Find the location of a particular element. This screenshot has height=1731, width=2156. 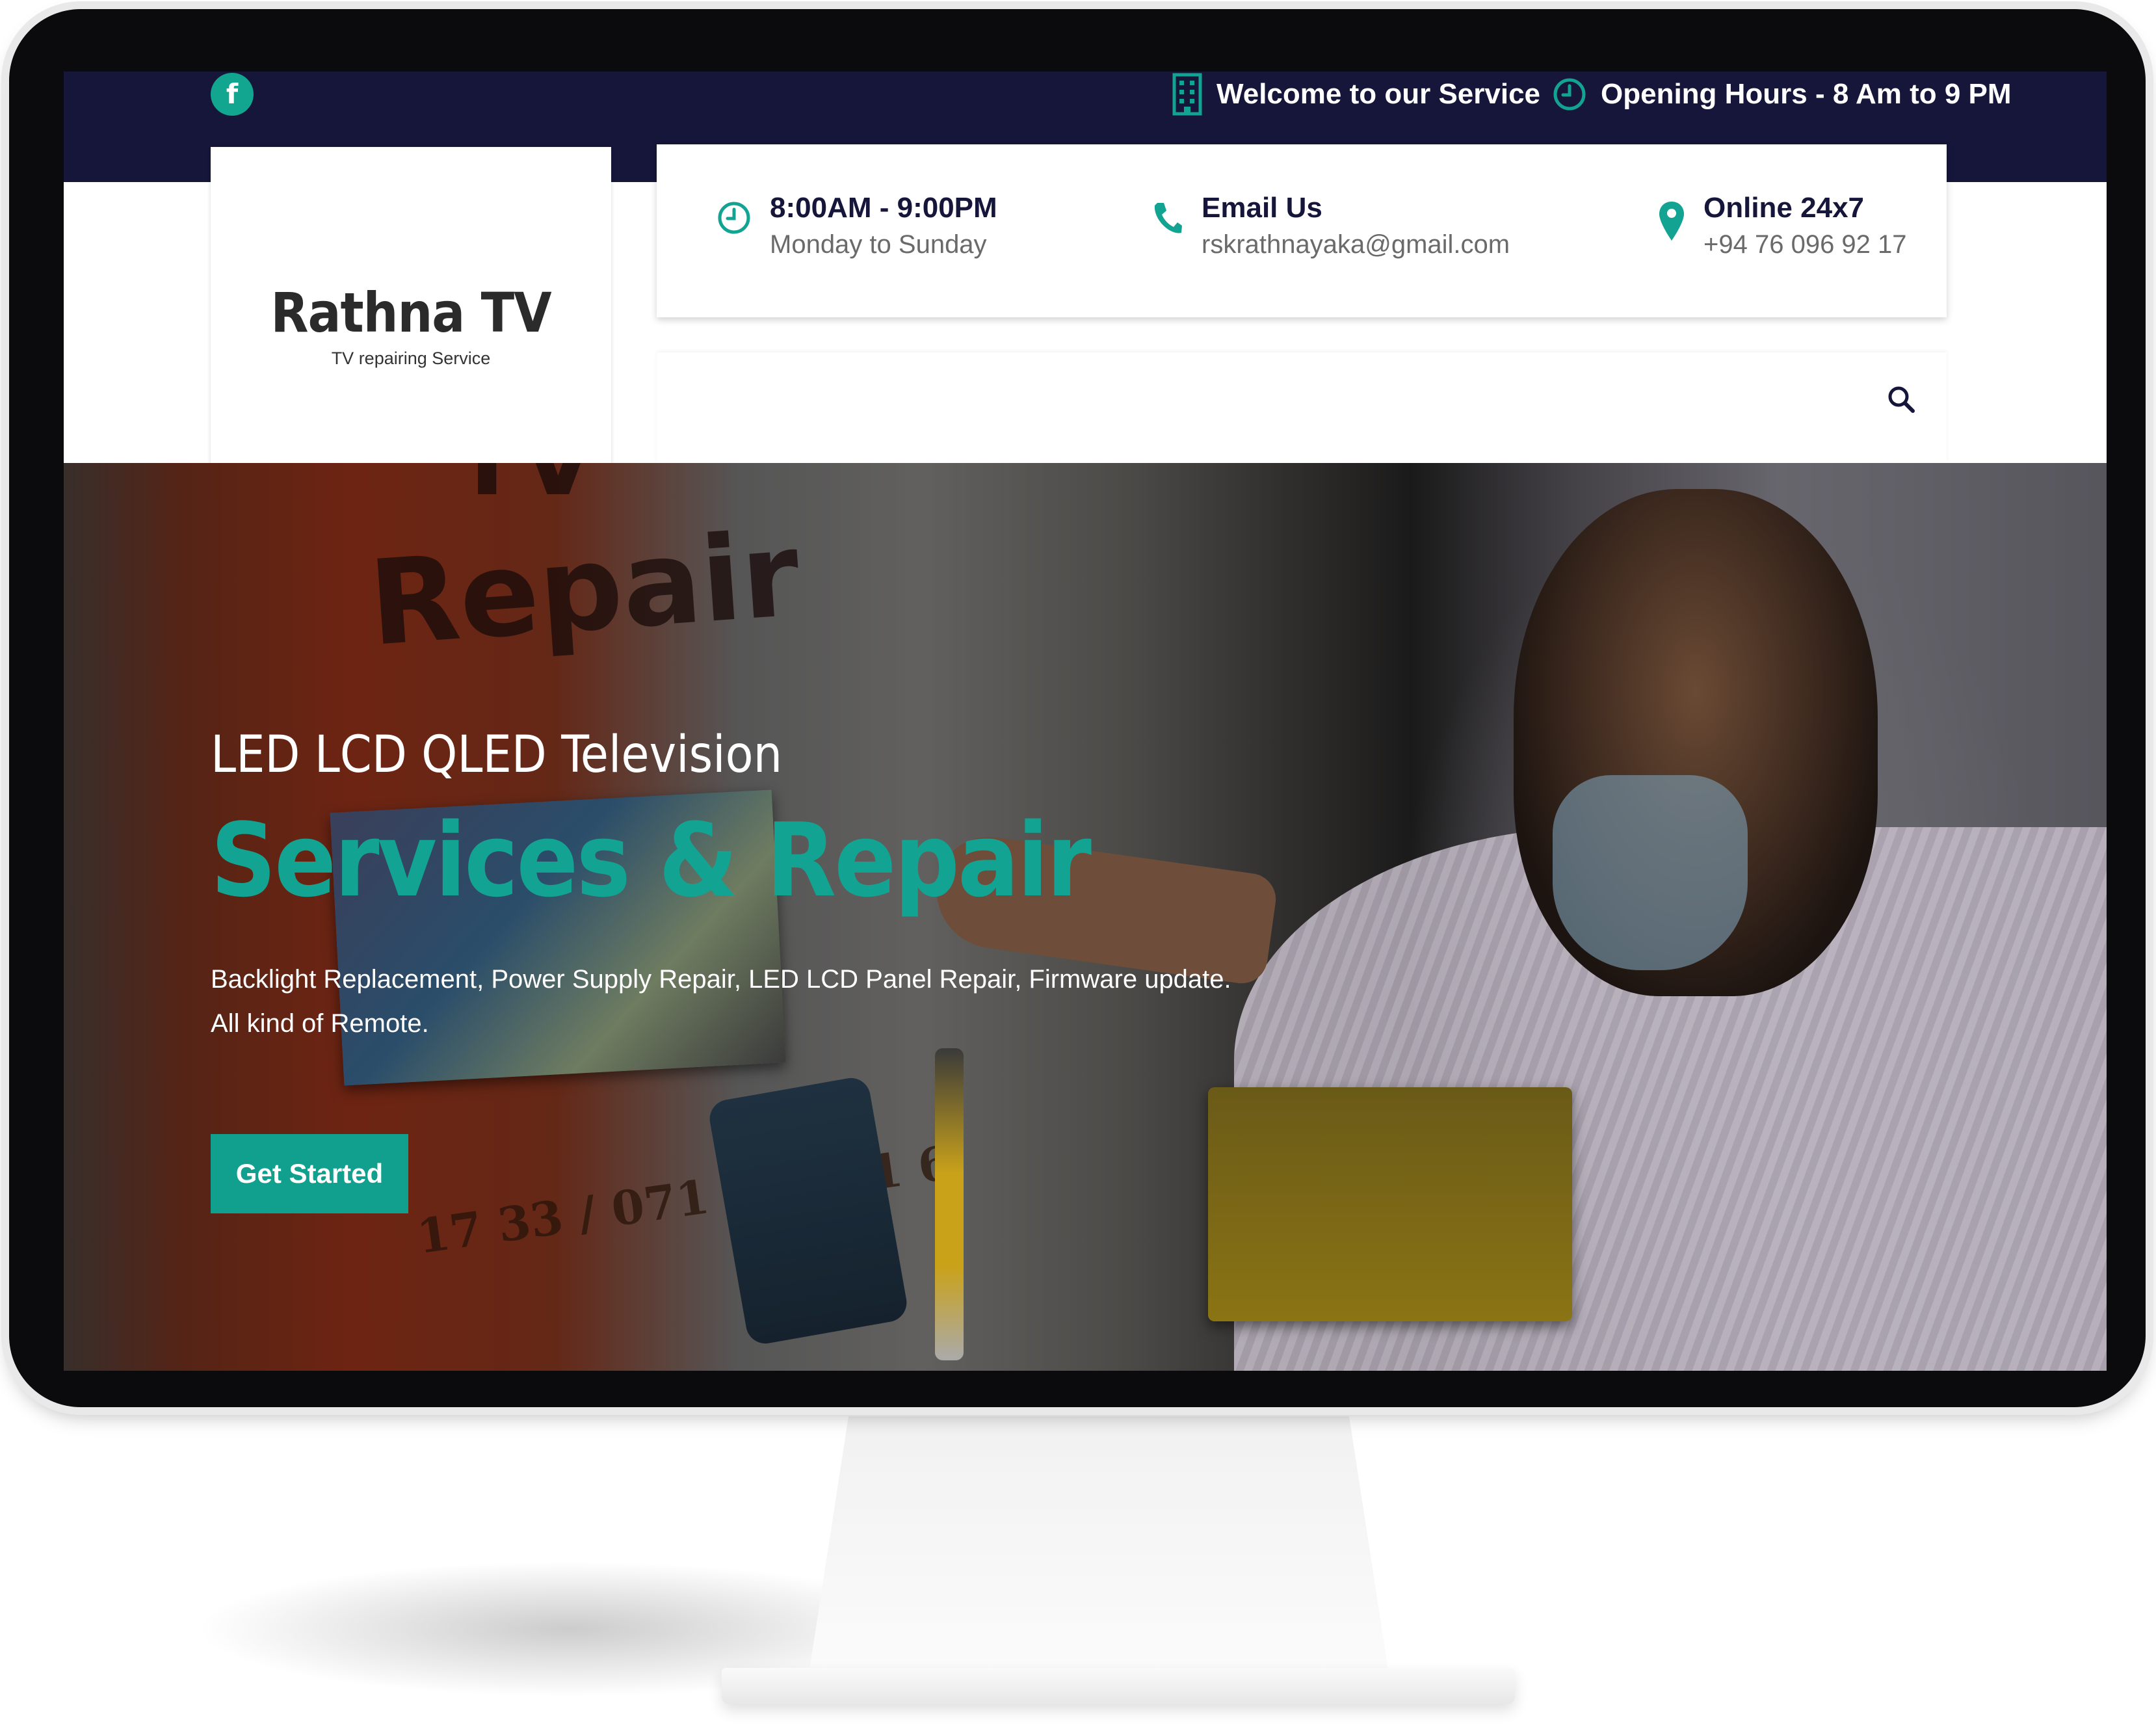

hero-photo-soldering-station is located at coordinates (1390, 1204).